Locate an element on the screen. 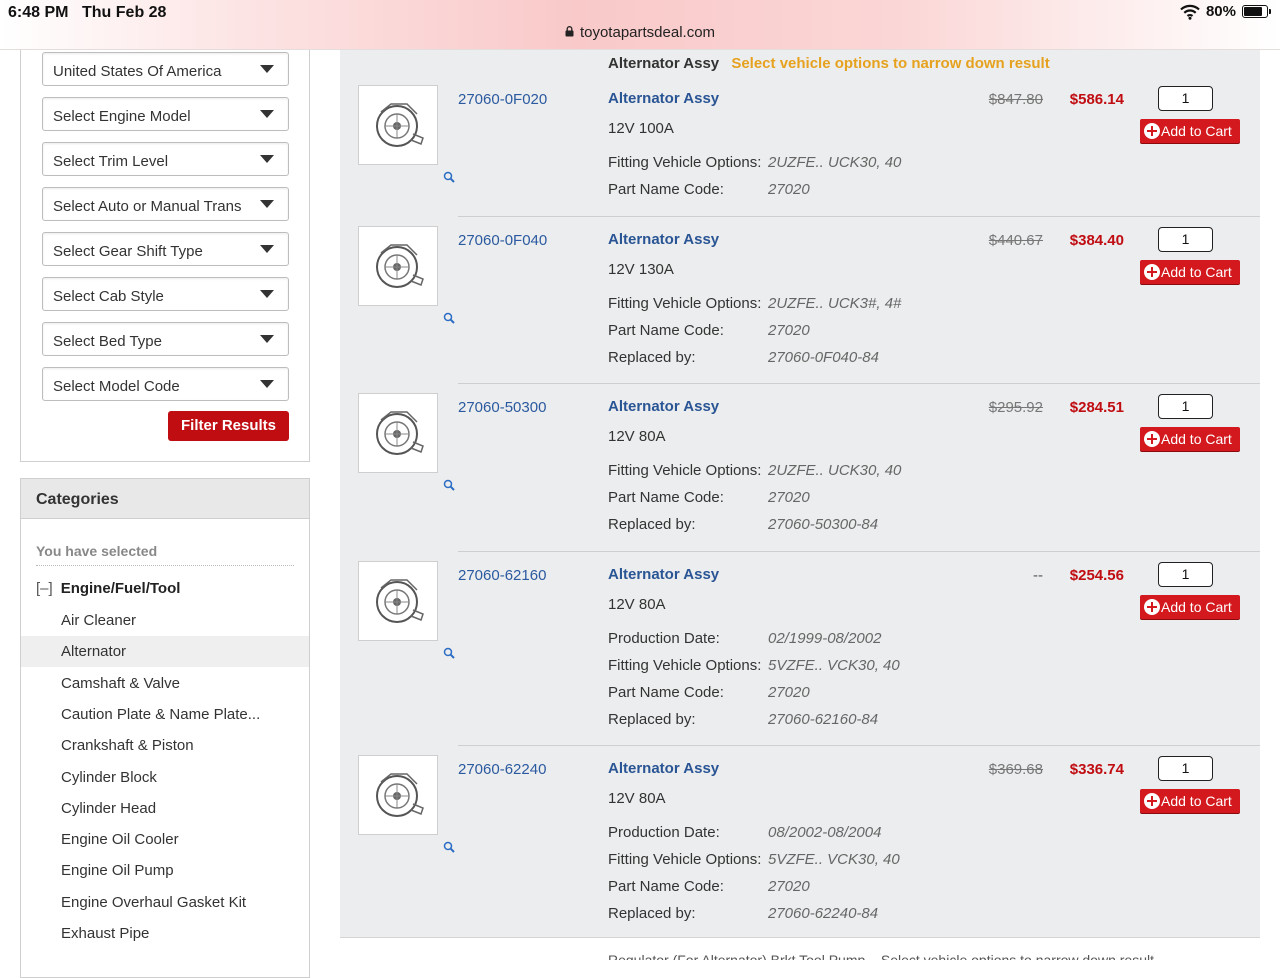 The width and height of the screenshot is (1280, 978). trim-level-select: Select Trim Level is located at coordinates (165, 159).